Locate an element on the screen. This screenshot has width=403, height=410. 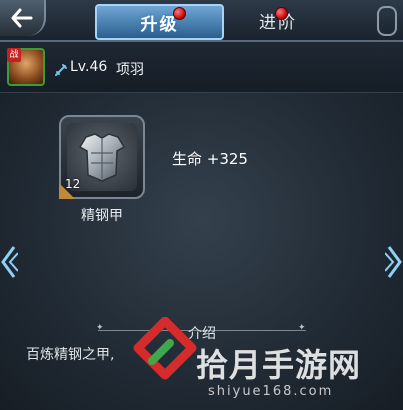
tab-upgrade: 升级 is located at coordinates (159, 22).